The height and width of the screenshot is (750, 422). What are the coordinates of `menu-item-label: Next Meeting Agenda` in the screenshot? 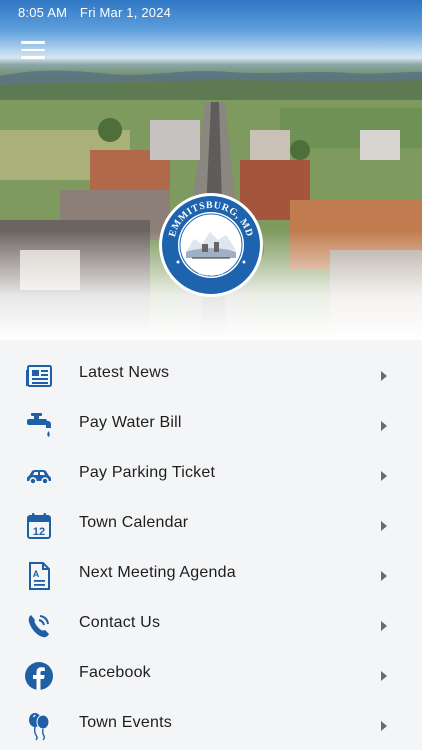 It's located at (157, 572).